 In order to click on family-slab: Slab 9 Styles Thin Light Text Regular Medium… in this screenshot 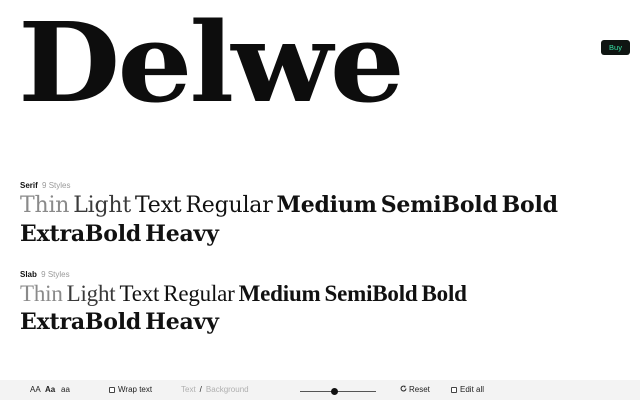, I will do `click(245, 303)`.